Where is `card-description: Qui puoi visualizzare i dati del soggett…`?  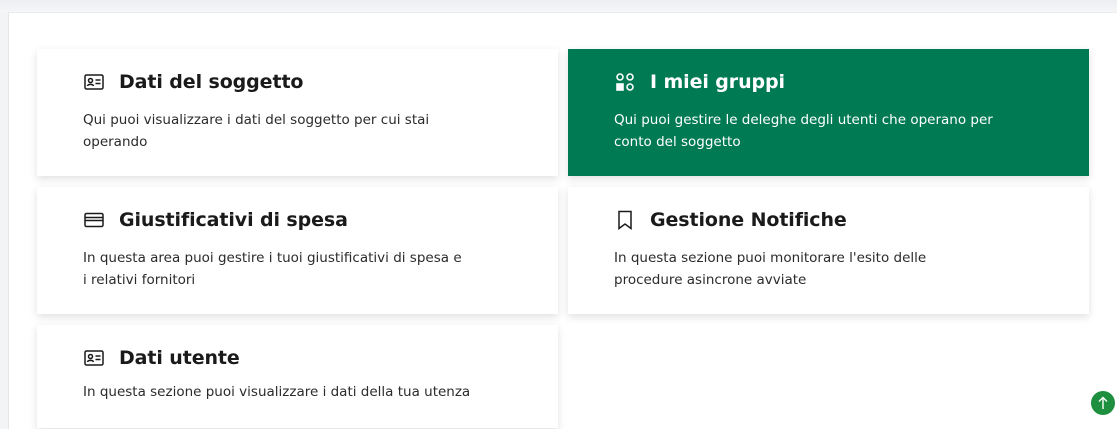
card-description: Qui puoi visualizzare i dati del soggett… is located at coordinates (256, 131).